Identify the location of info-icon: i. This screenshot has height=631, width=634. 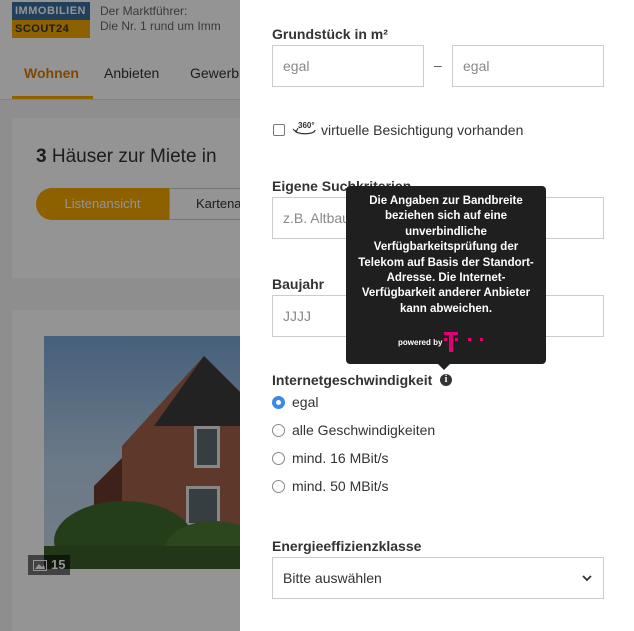
(446, 380).